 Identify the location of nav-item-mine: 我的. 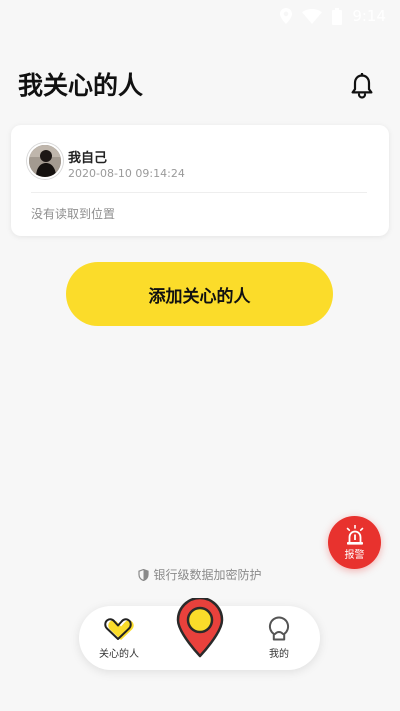
(279, 641).